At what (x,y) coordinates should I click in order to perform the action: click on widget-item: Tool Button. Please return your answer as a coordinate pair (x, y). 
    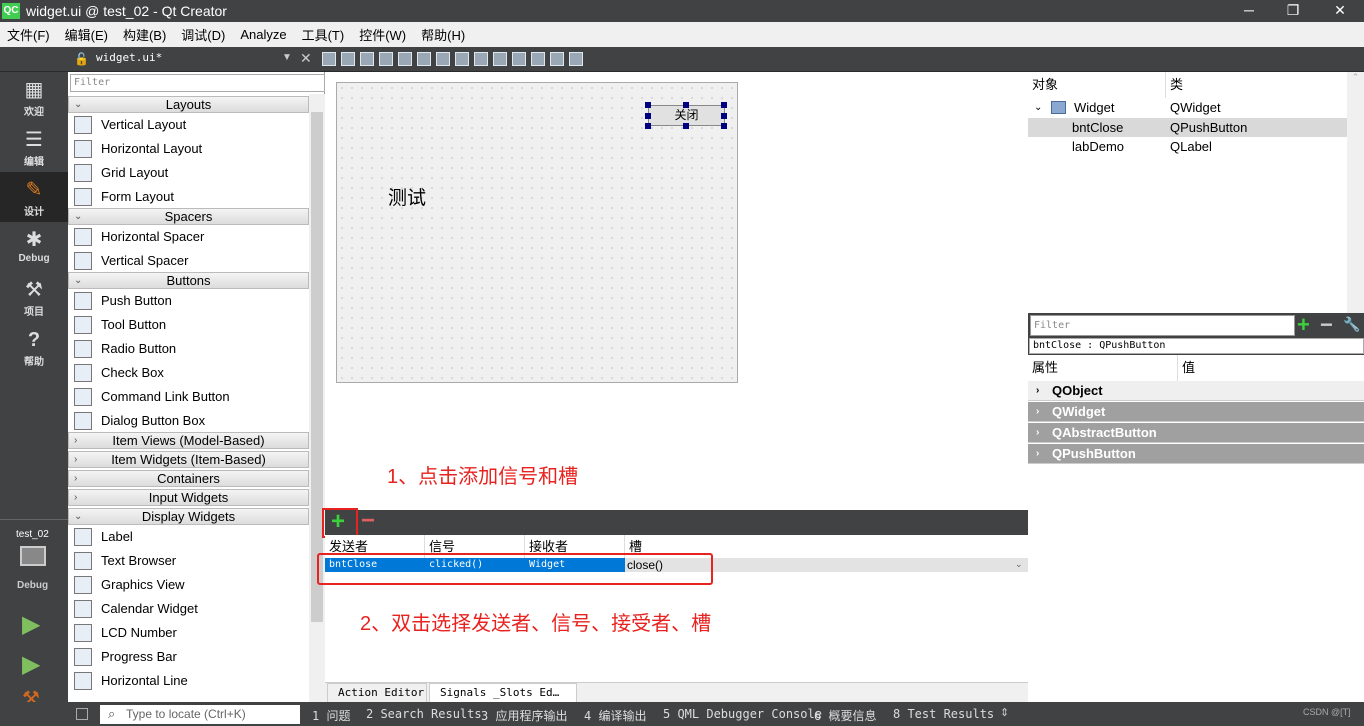
    Looking at the image, I should click on (188, 325).